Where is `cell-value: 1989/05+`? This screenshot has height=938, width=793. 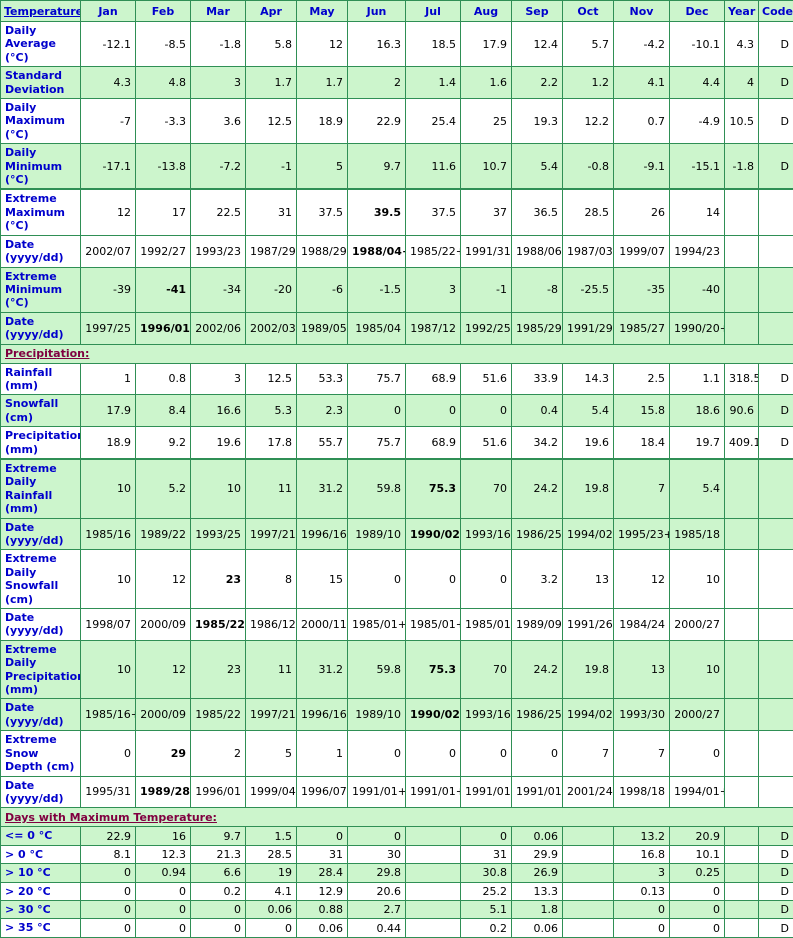 cell-value: 1989/05+ is located at coordinates (322, 328).